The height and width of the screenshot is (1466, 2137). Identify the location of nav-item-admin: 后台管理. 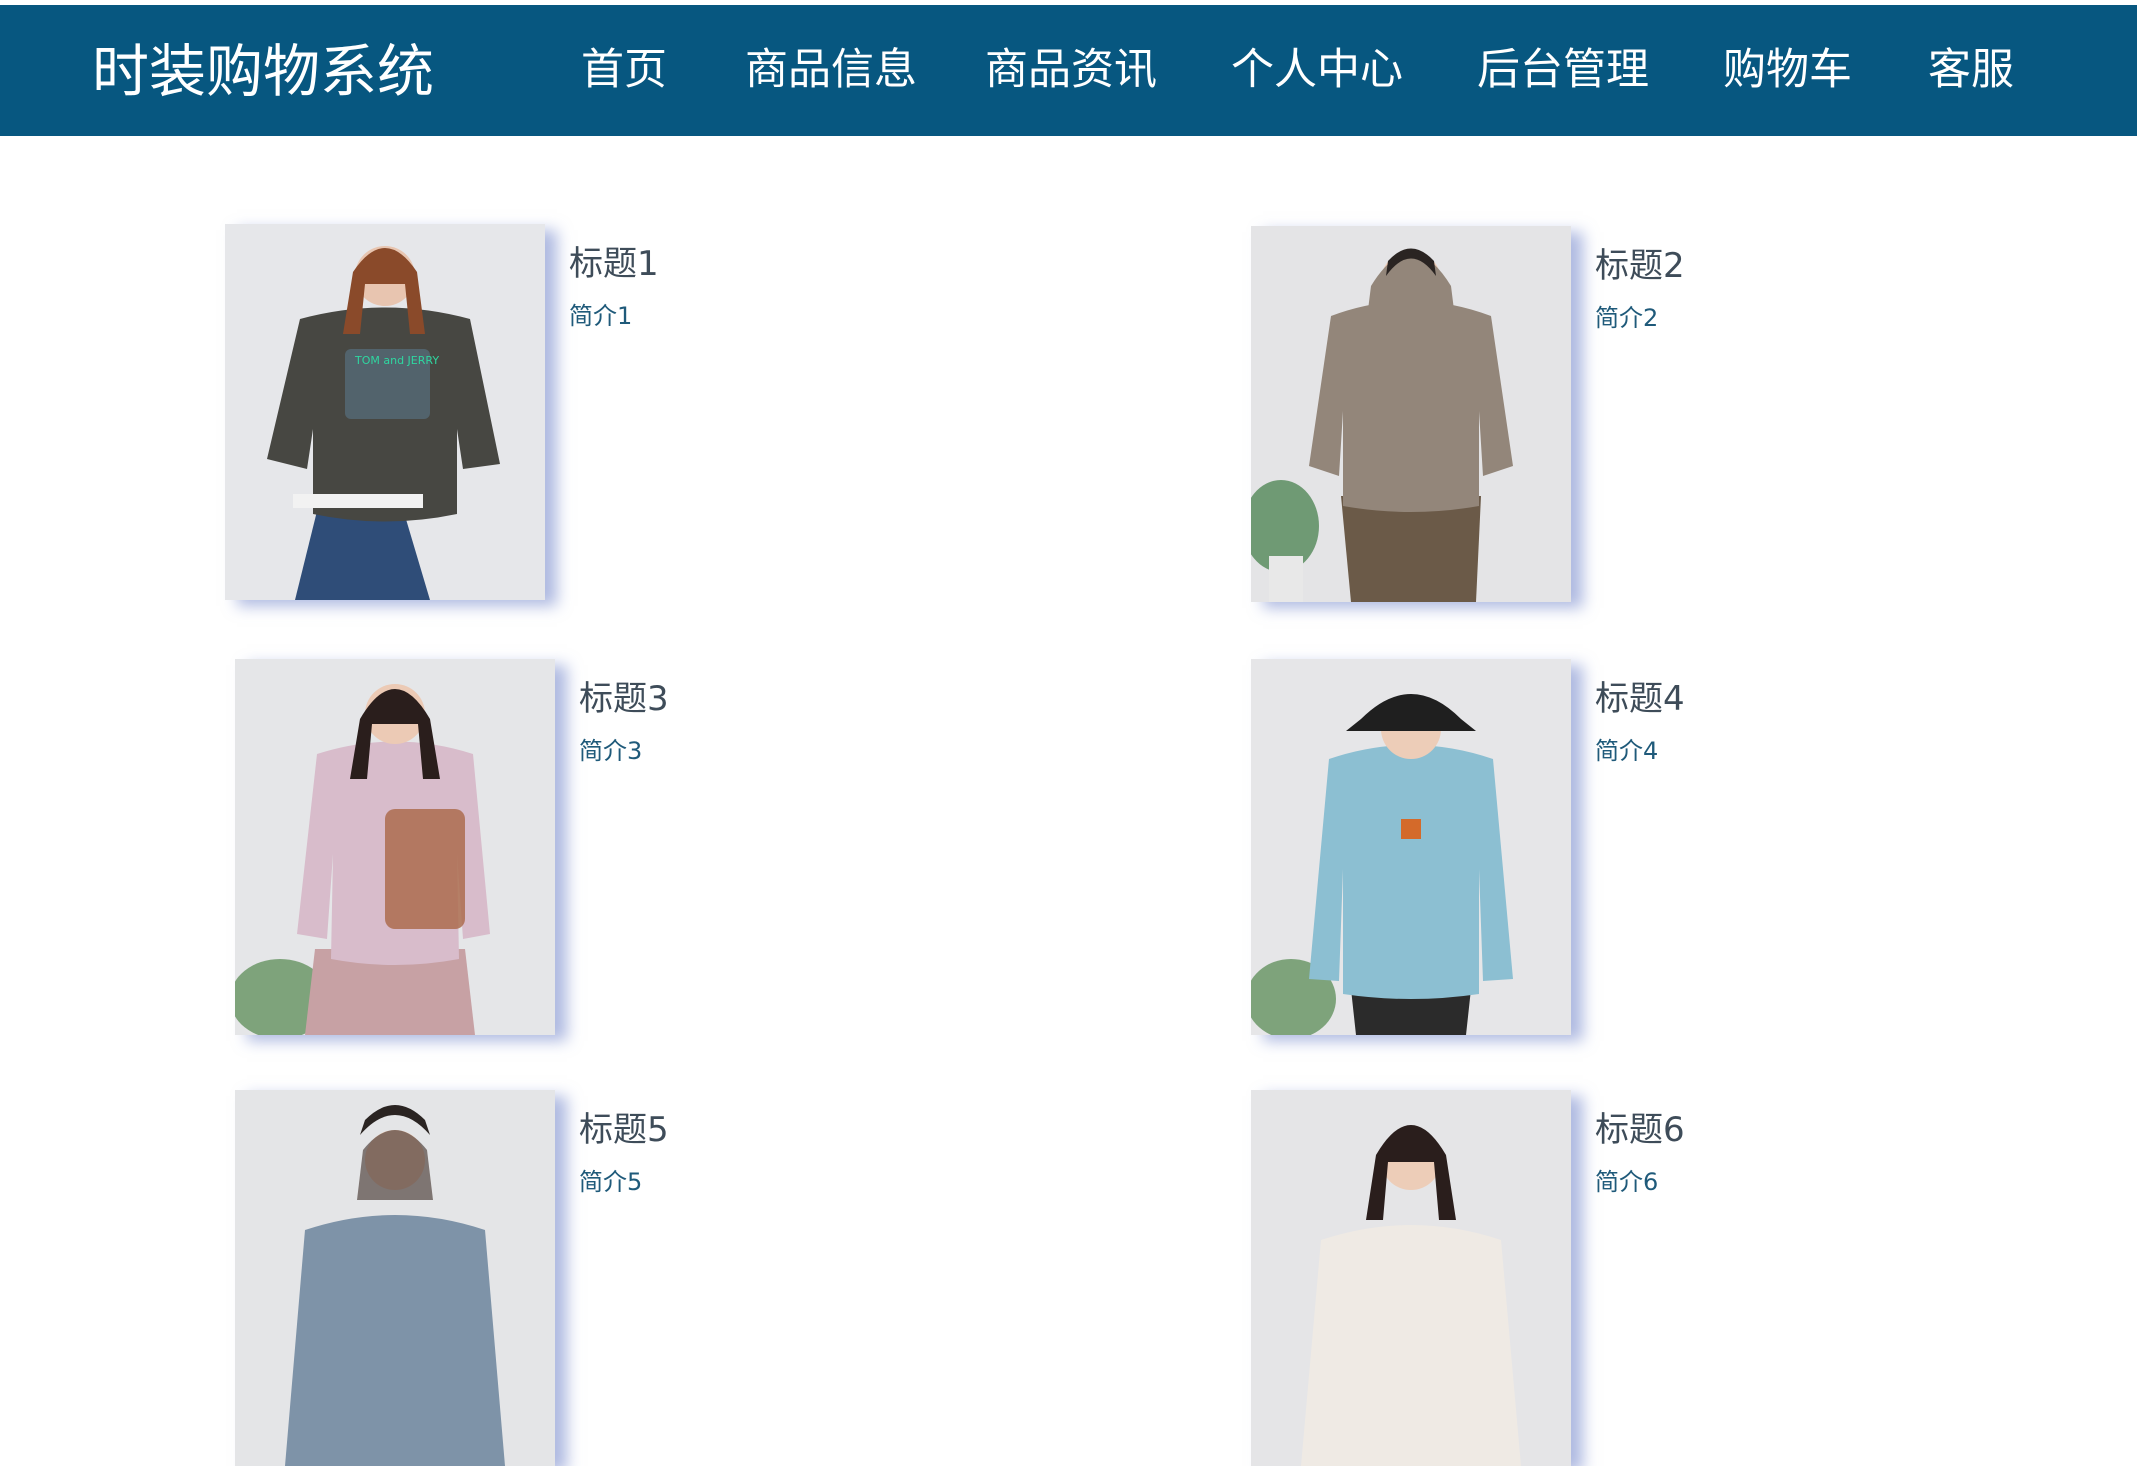
(1563, 70).